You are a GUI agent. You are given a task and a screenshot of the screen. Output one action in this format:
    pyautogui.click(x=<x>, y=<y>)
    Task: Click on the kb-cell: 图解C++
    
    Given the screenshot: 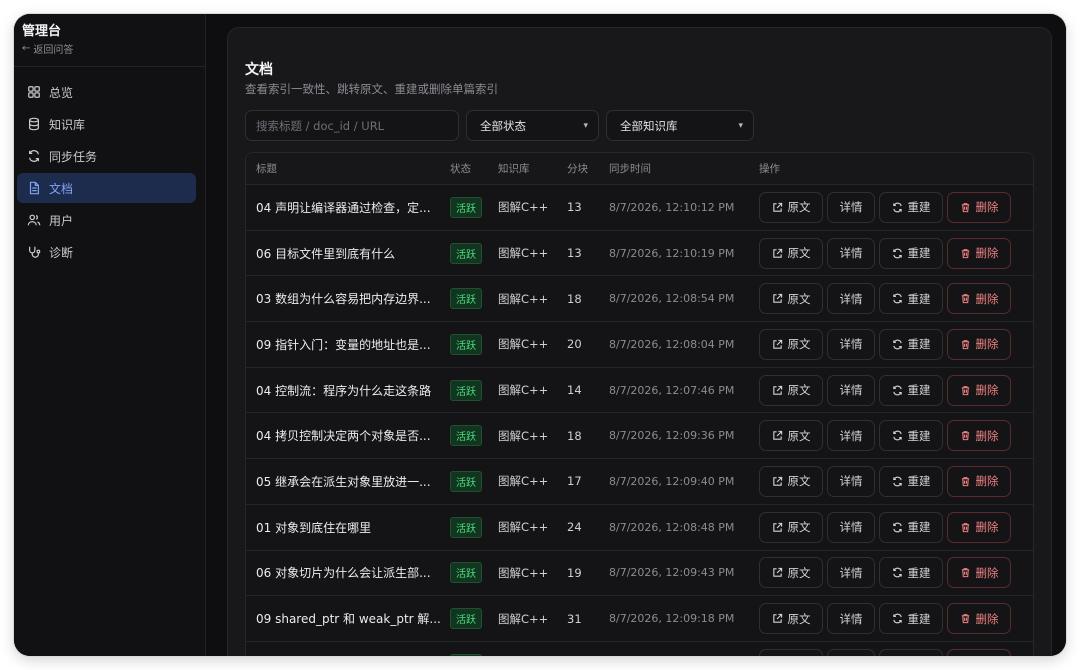 What is the action you would take?
    pyautogui.click(x=523, y=207)
    